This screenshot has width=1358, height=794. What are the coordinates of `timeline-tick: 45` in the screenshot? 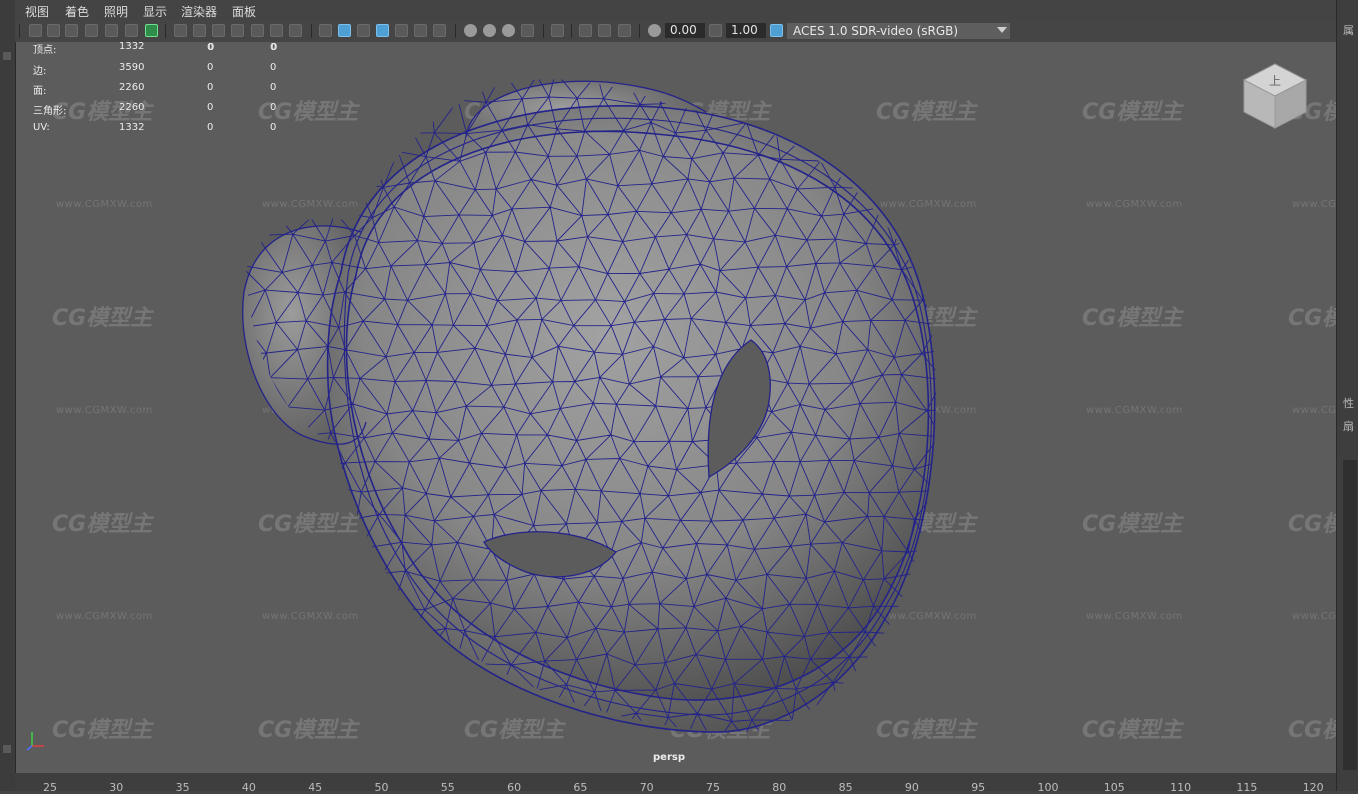 It's located at (315, 787).